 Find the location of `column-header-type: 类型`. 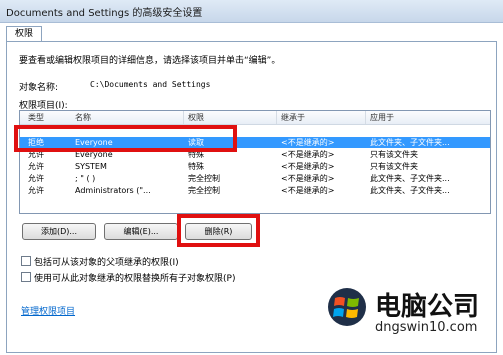

column-header-type: 类型 is located at coordinates (36, 117).